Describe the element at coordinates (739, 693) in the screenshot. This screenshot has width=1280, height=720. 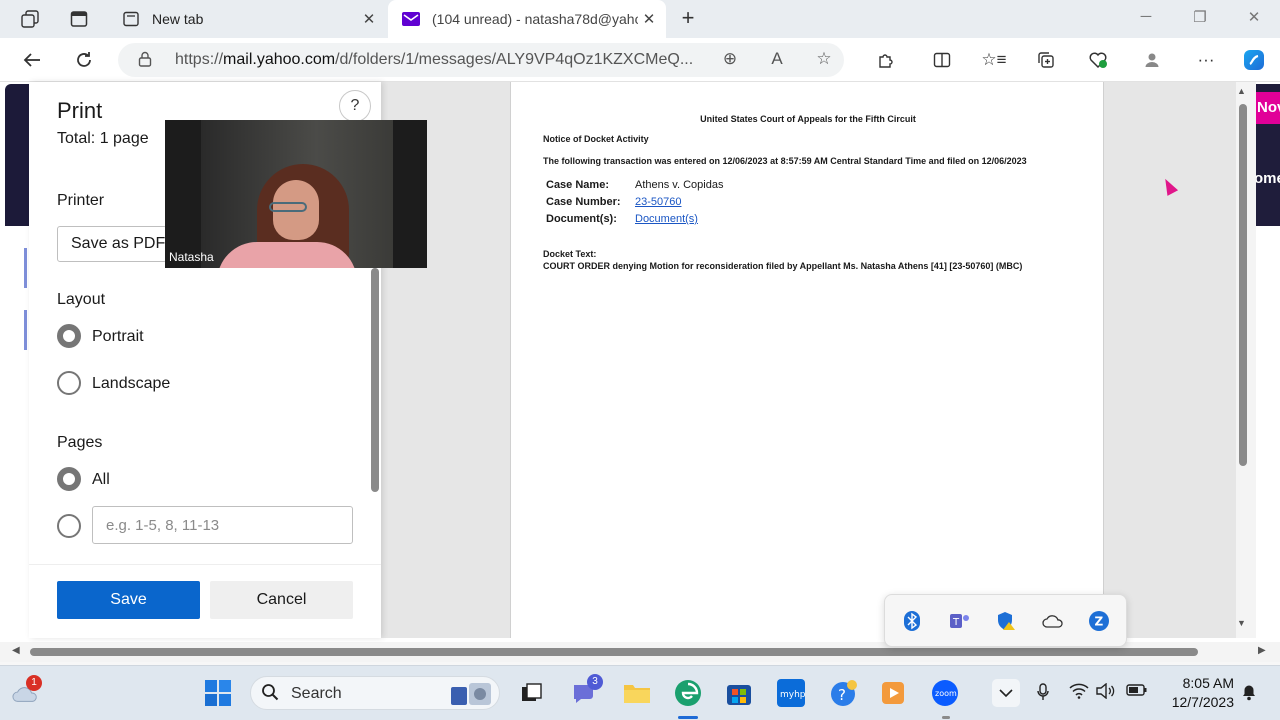
I see `microsoft-store-icon` at that location.